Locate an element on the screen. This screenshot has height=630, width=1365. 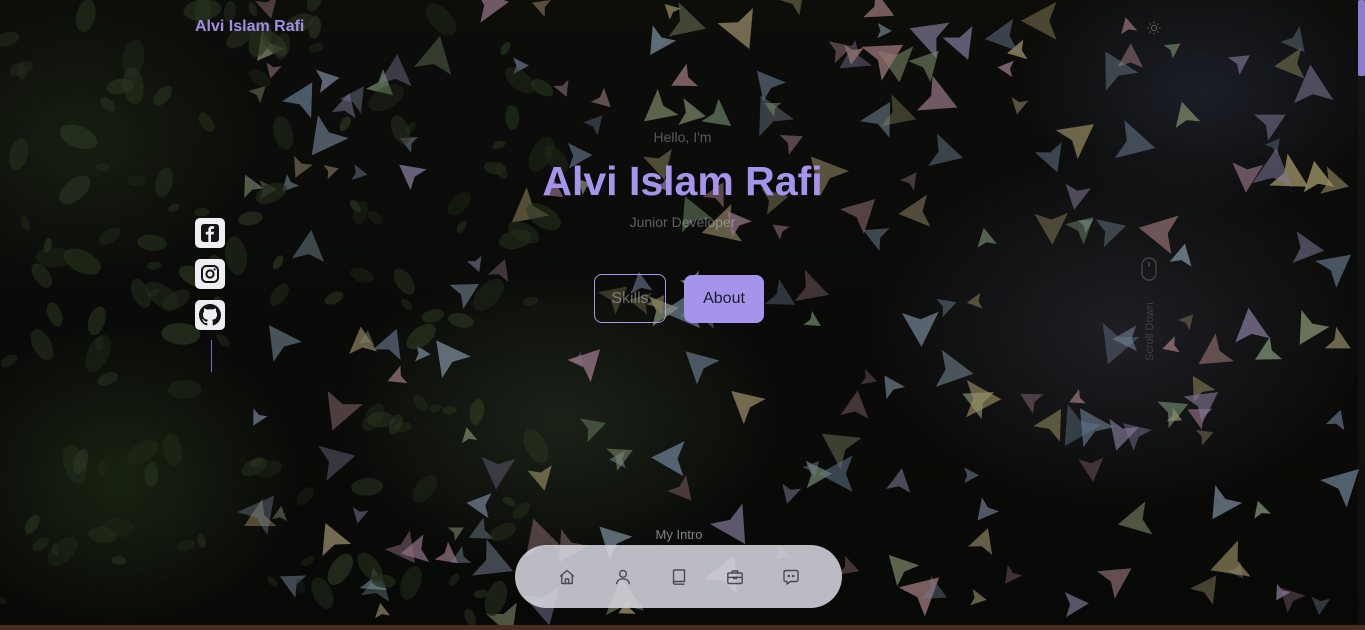
sun-icon is located at coordinates (1154, 28).